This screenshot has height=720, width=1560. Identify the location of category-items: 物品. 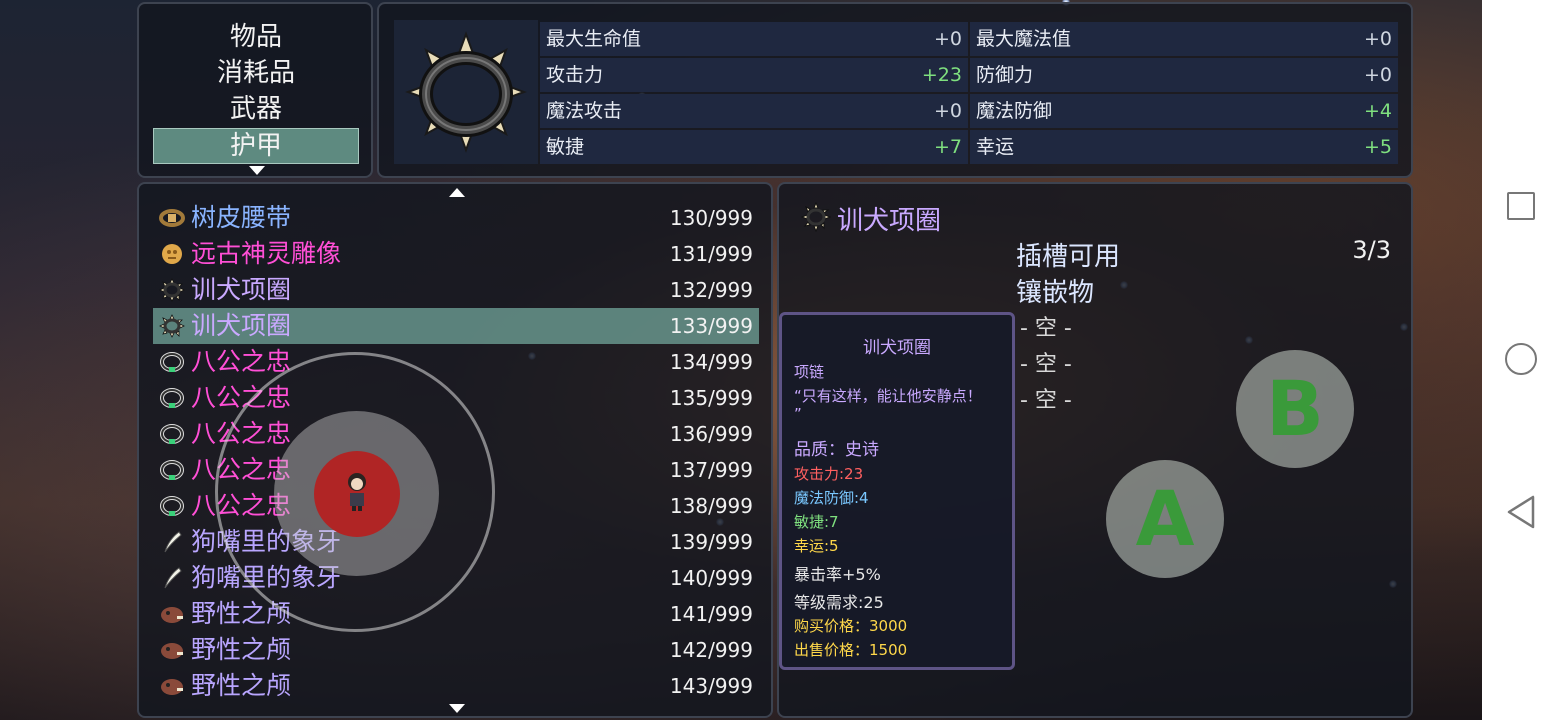
(256, 38).